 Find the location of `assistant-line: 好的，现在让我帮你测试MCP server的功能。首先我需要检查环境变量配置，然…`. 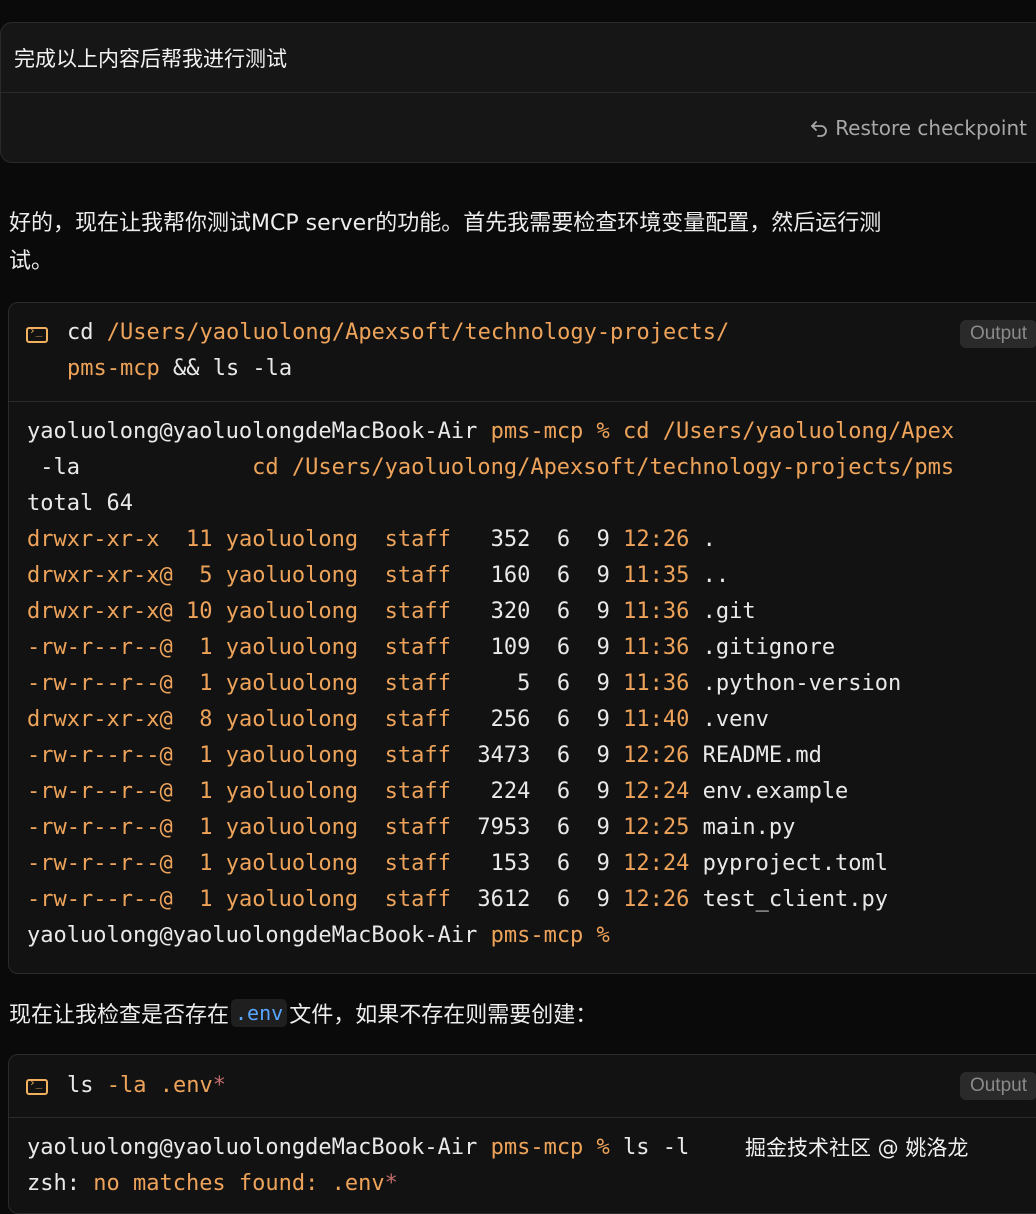

assistant-line: 好的，现在让我帮你测试MCP server的功能。首先我需要检查环境变量配置，然… is located at coordinates (445, 223).